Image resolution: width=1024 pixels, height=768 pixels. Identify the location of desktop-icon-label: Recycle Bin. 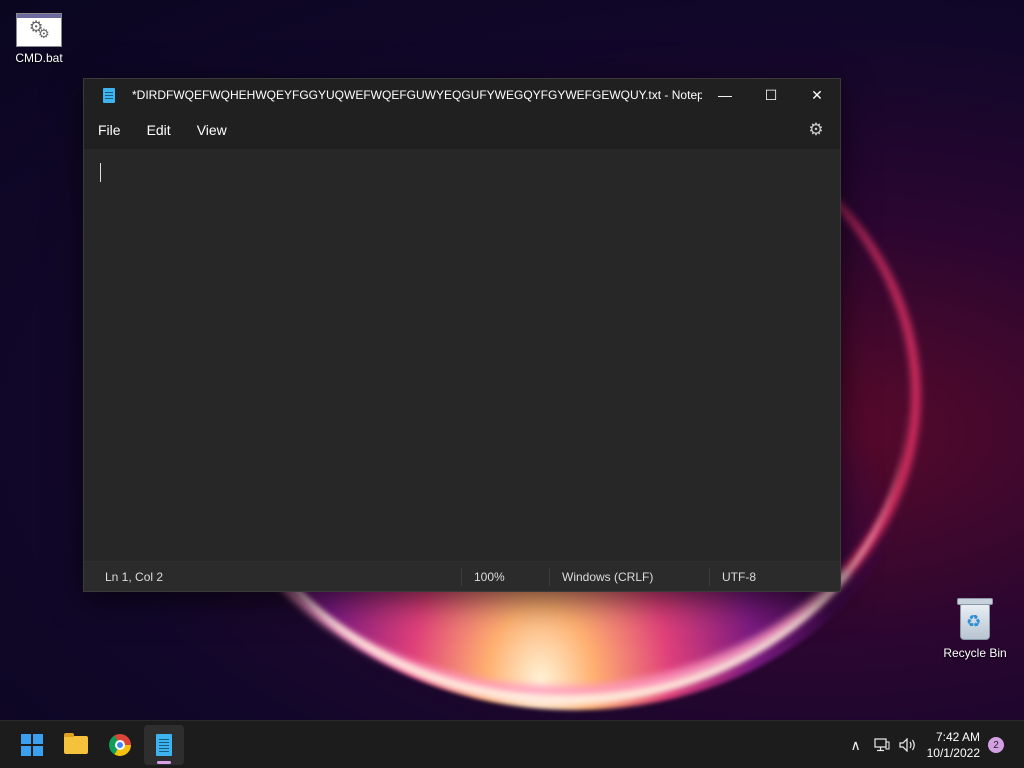
(975, 653).